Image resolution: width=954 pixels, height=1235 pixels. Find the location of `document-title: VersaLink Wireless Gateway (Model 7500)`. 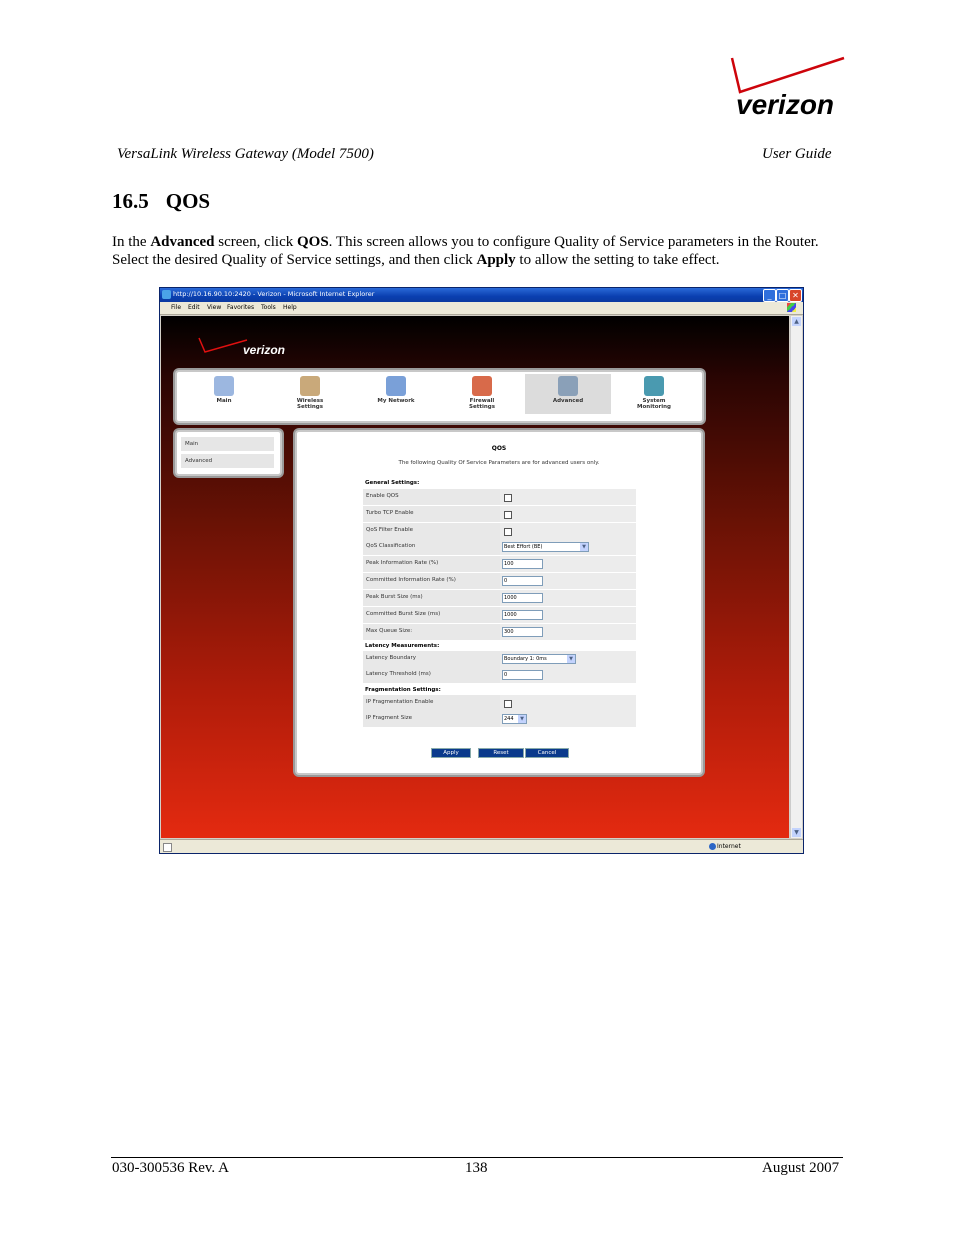

document-title: VersaLink Wireless Gateway (Model 7500) is located at coordinates (245, 154).